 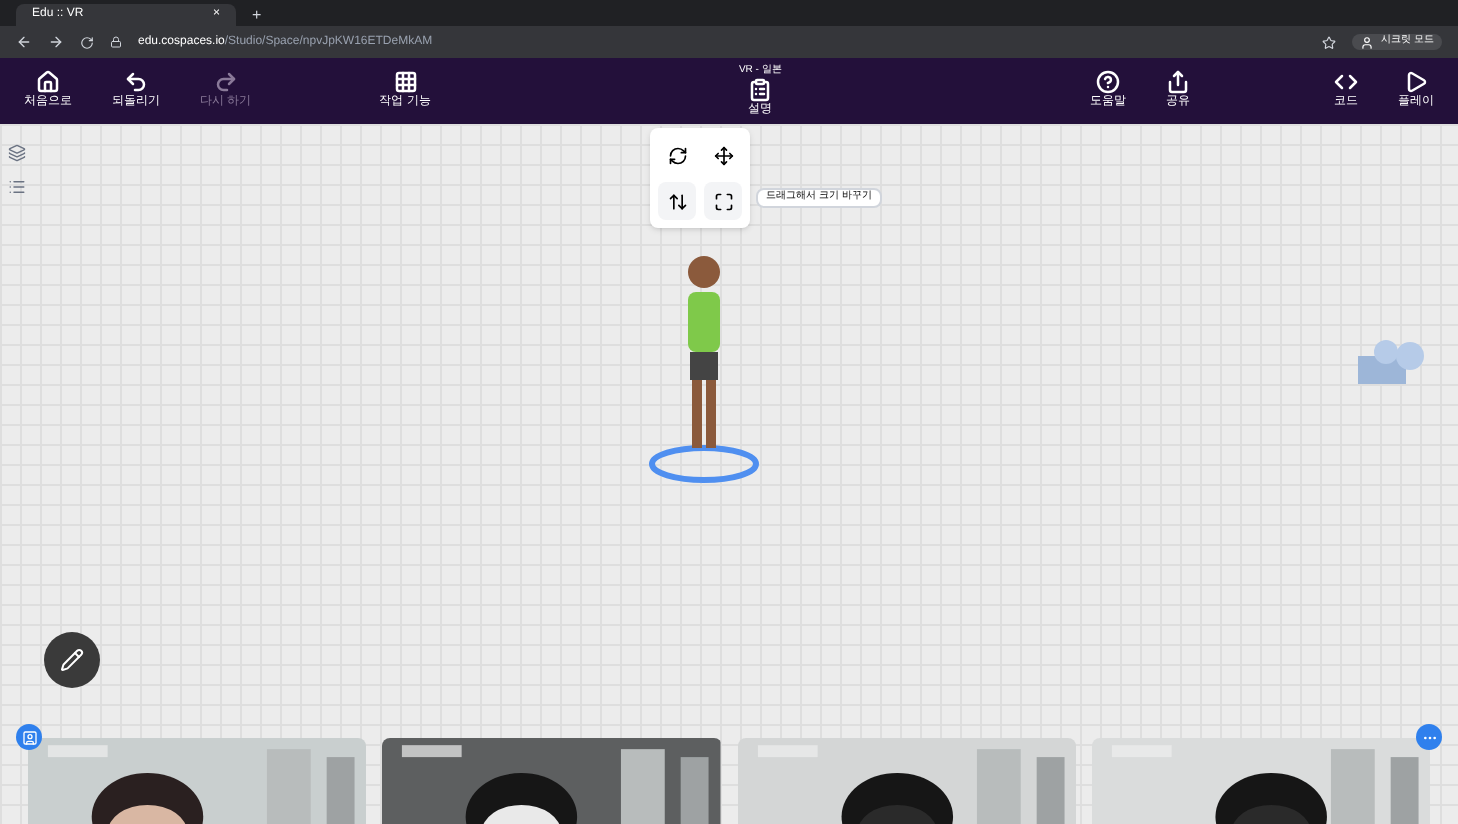 I want to click on home-icon, so click(x=48, y=82).